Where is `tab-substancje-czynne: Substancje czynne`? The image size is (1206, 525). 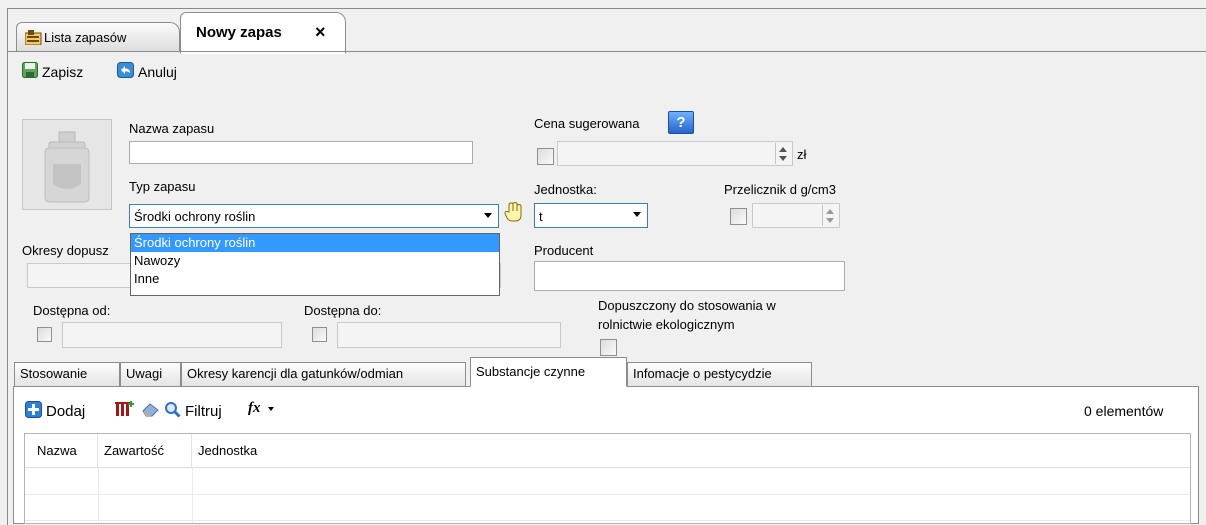 tab-substancje-czynne: Substancje czynne is located at coordinates (548, 372).